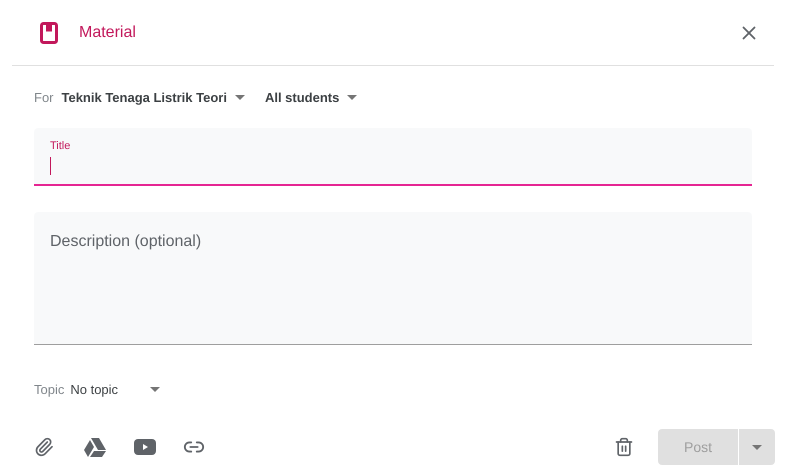 Image resolution: width=786 pixels, height=468 pixels. Describe the element at coordinates (153, 98) in the screenshot. I see `class-dropdown: Teknik Tenaga Listrik Teori` at that location.